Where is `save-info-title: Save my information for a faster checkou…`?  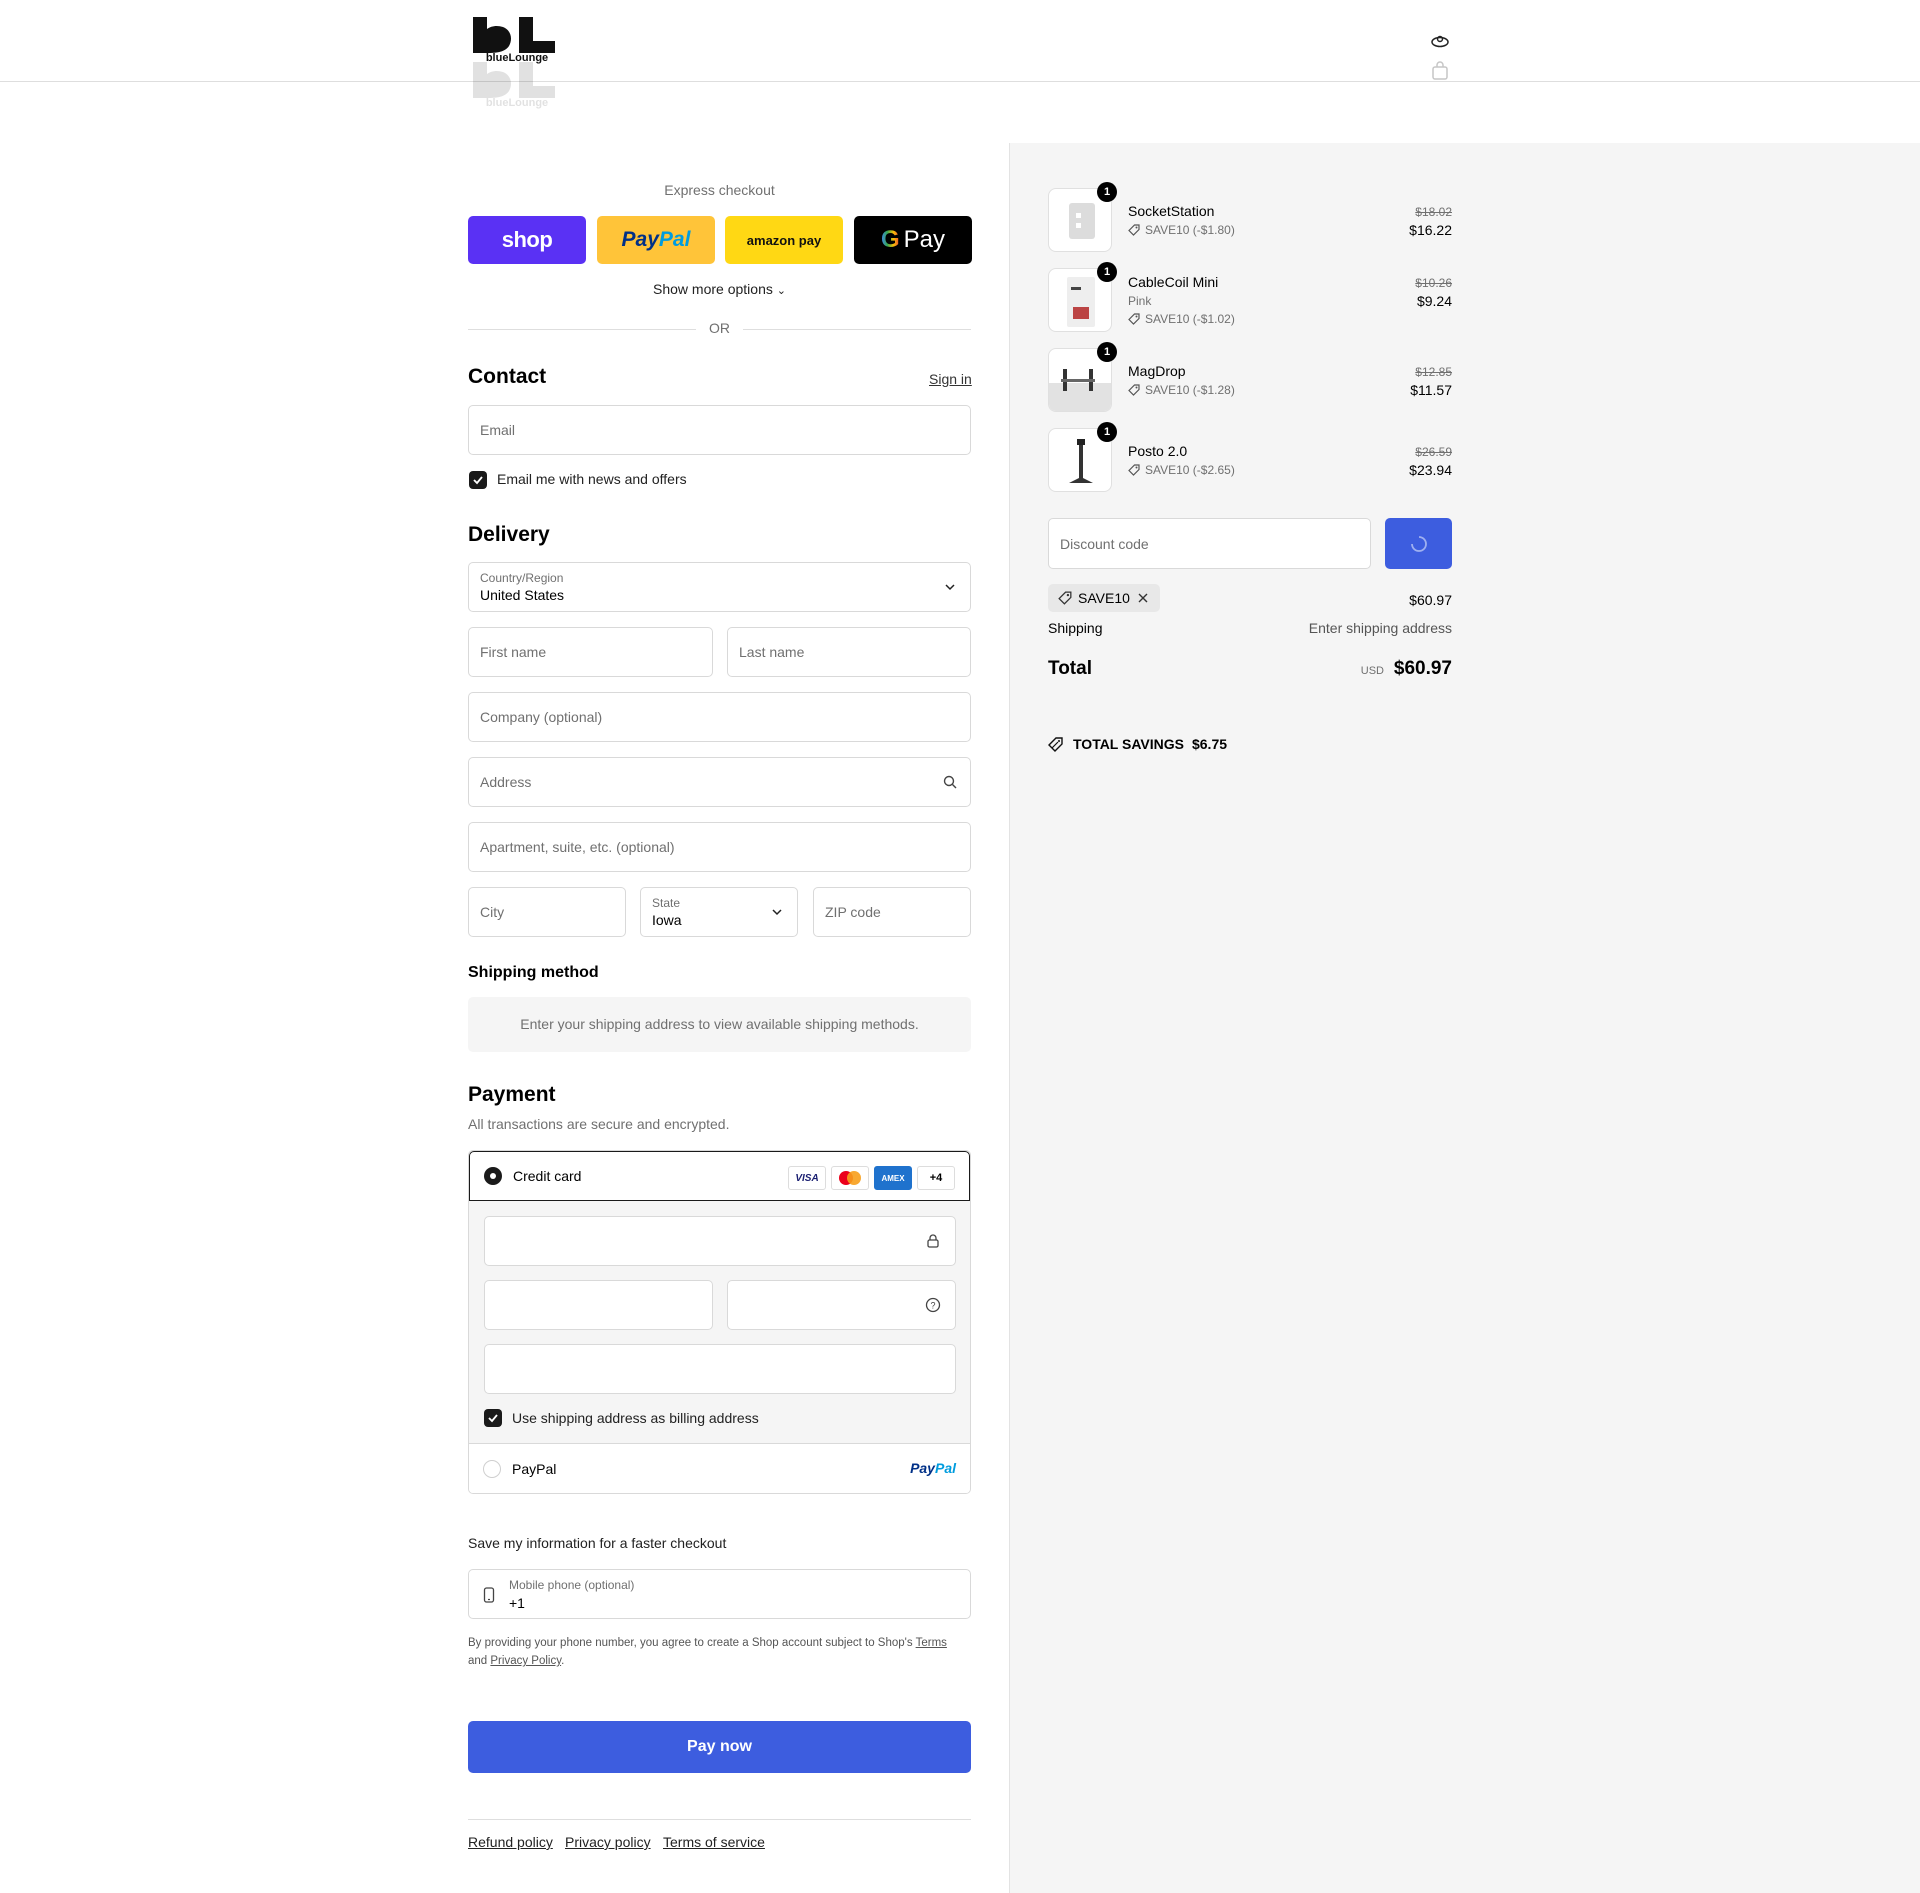 save-info-title: Save my information for a faster checkou… is located at coordinates (597, 1543).